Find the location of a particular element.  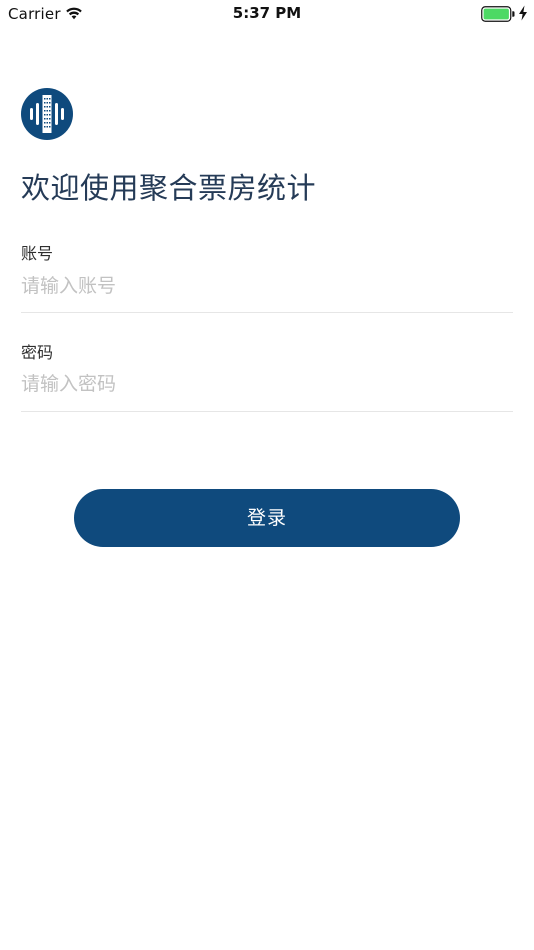

page-title: 欢迎使用聚合票房统计 is located at coordinates (169, 188).